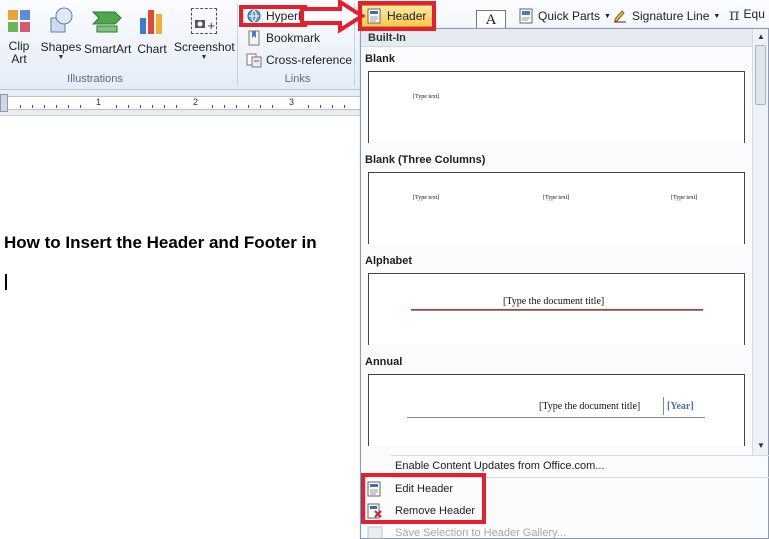  I want to click on horizontal-ruler: 1 2 3, so click(180, 103).